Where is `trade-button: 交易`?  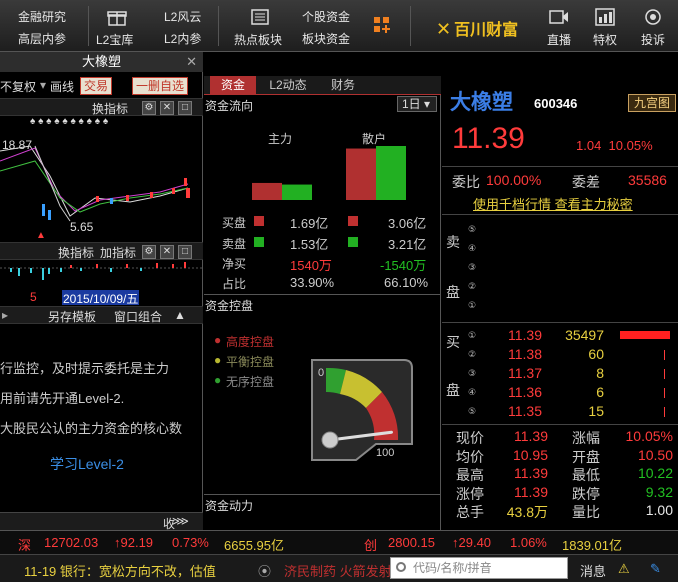 trade-button: 交易 is located at coordinates (96, 86).